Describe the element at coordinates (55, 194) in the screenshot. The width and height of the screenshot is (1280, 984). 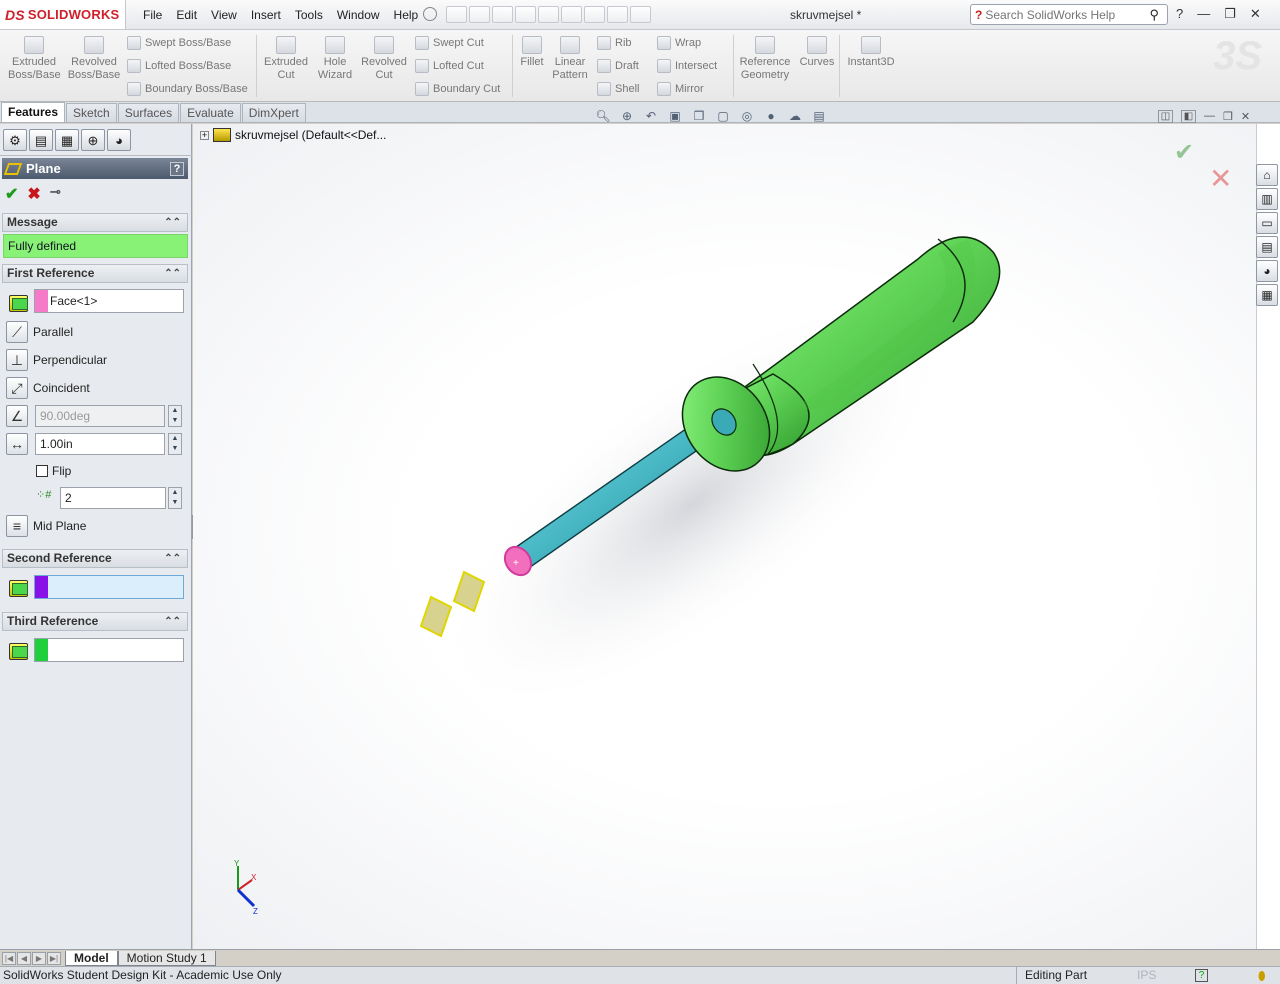
I see `pushpin-icon: ⊸` at that location.